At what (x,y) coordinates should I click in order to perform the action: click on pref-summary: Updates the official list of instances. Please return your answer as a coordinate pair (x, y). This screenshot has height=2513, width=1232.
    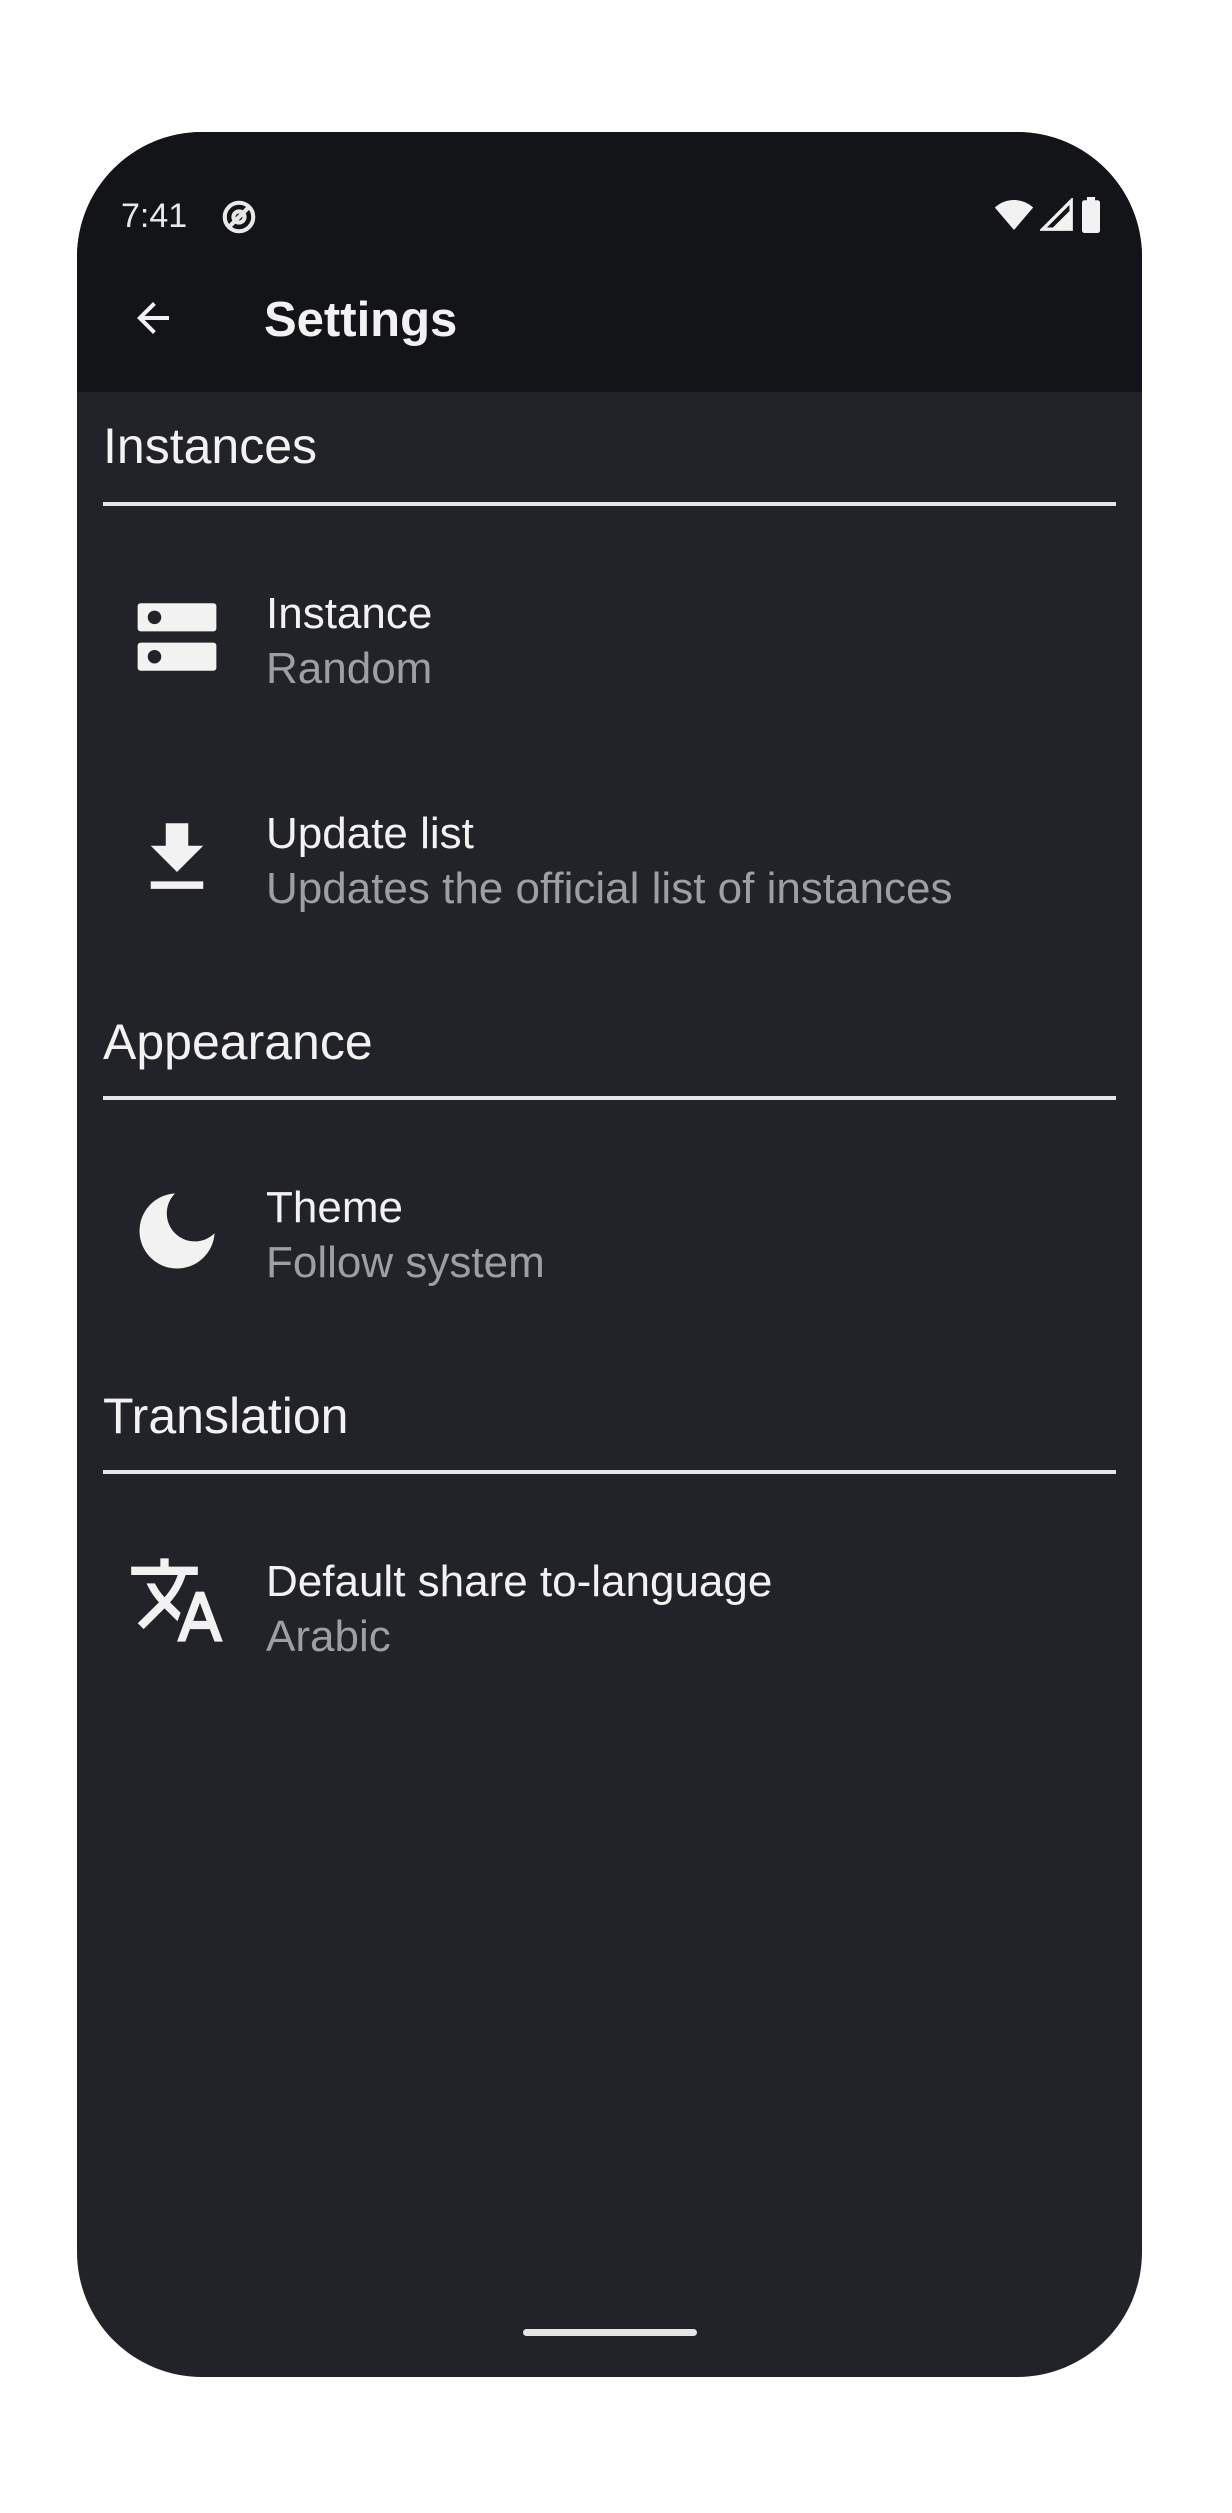
    Looking at the image, I should click on (609, 888).